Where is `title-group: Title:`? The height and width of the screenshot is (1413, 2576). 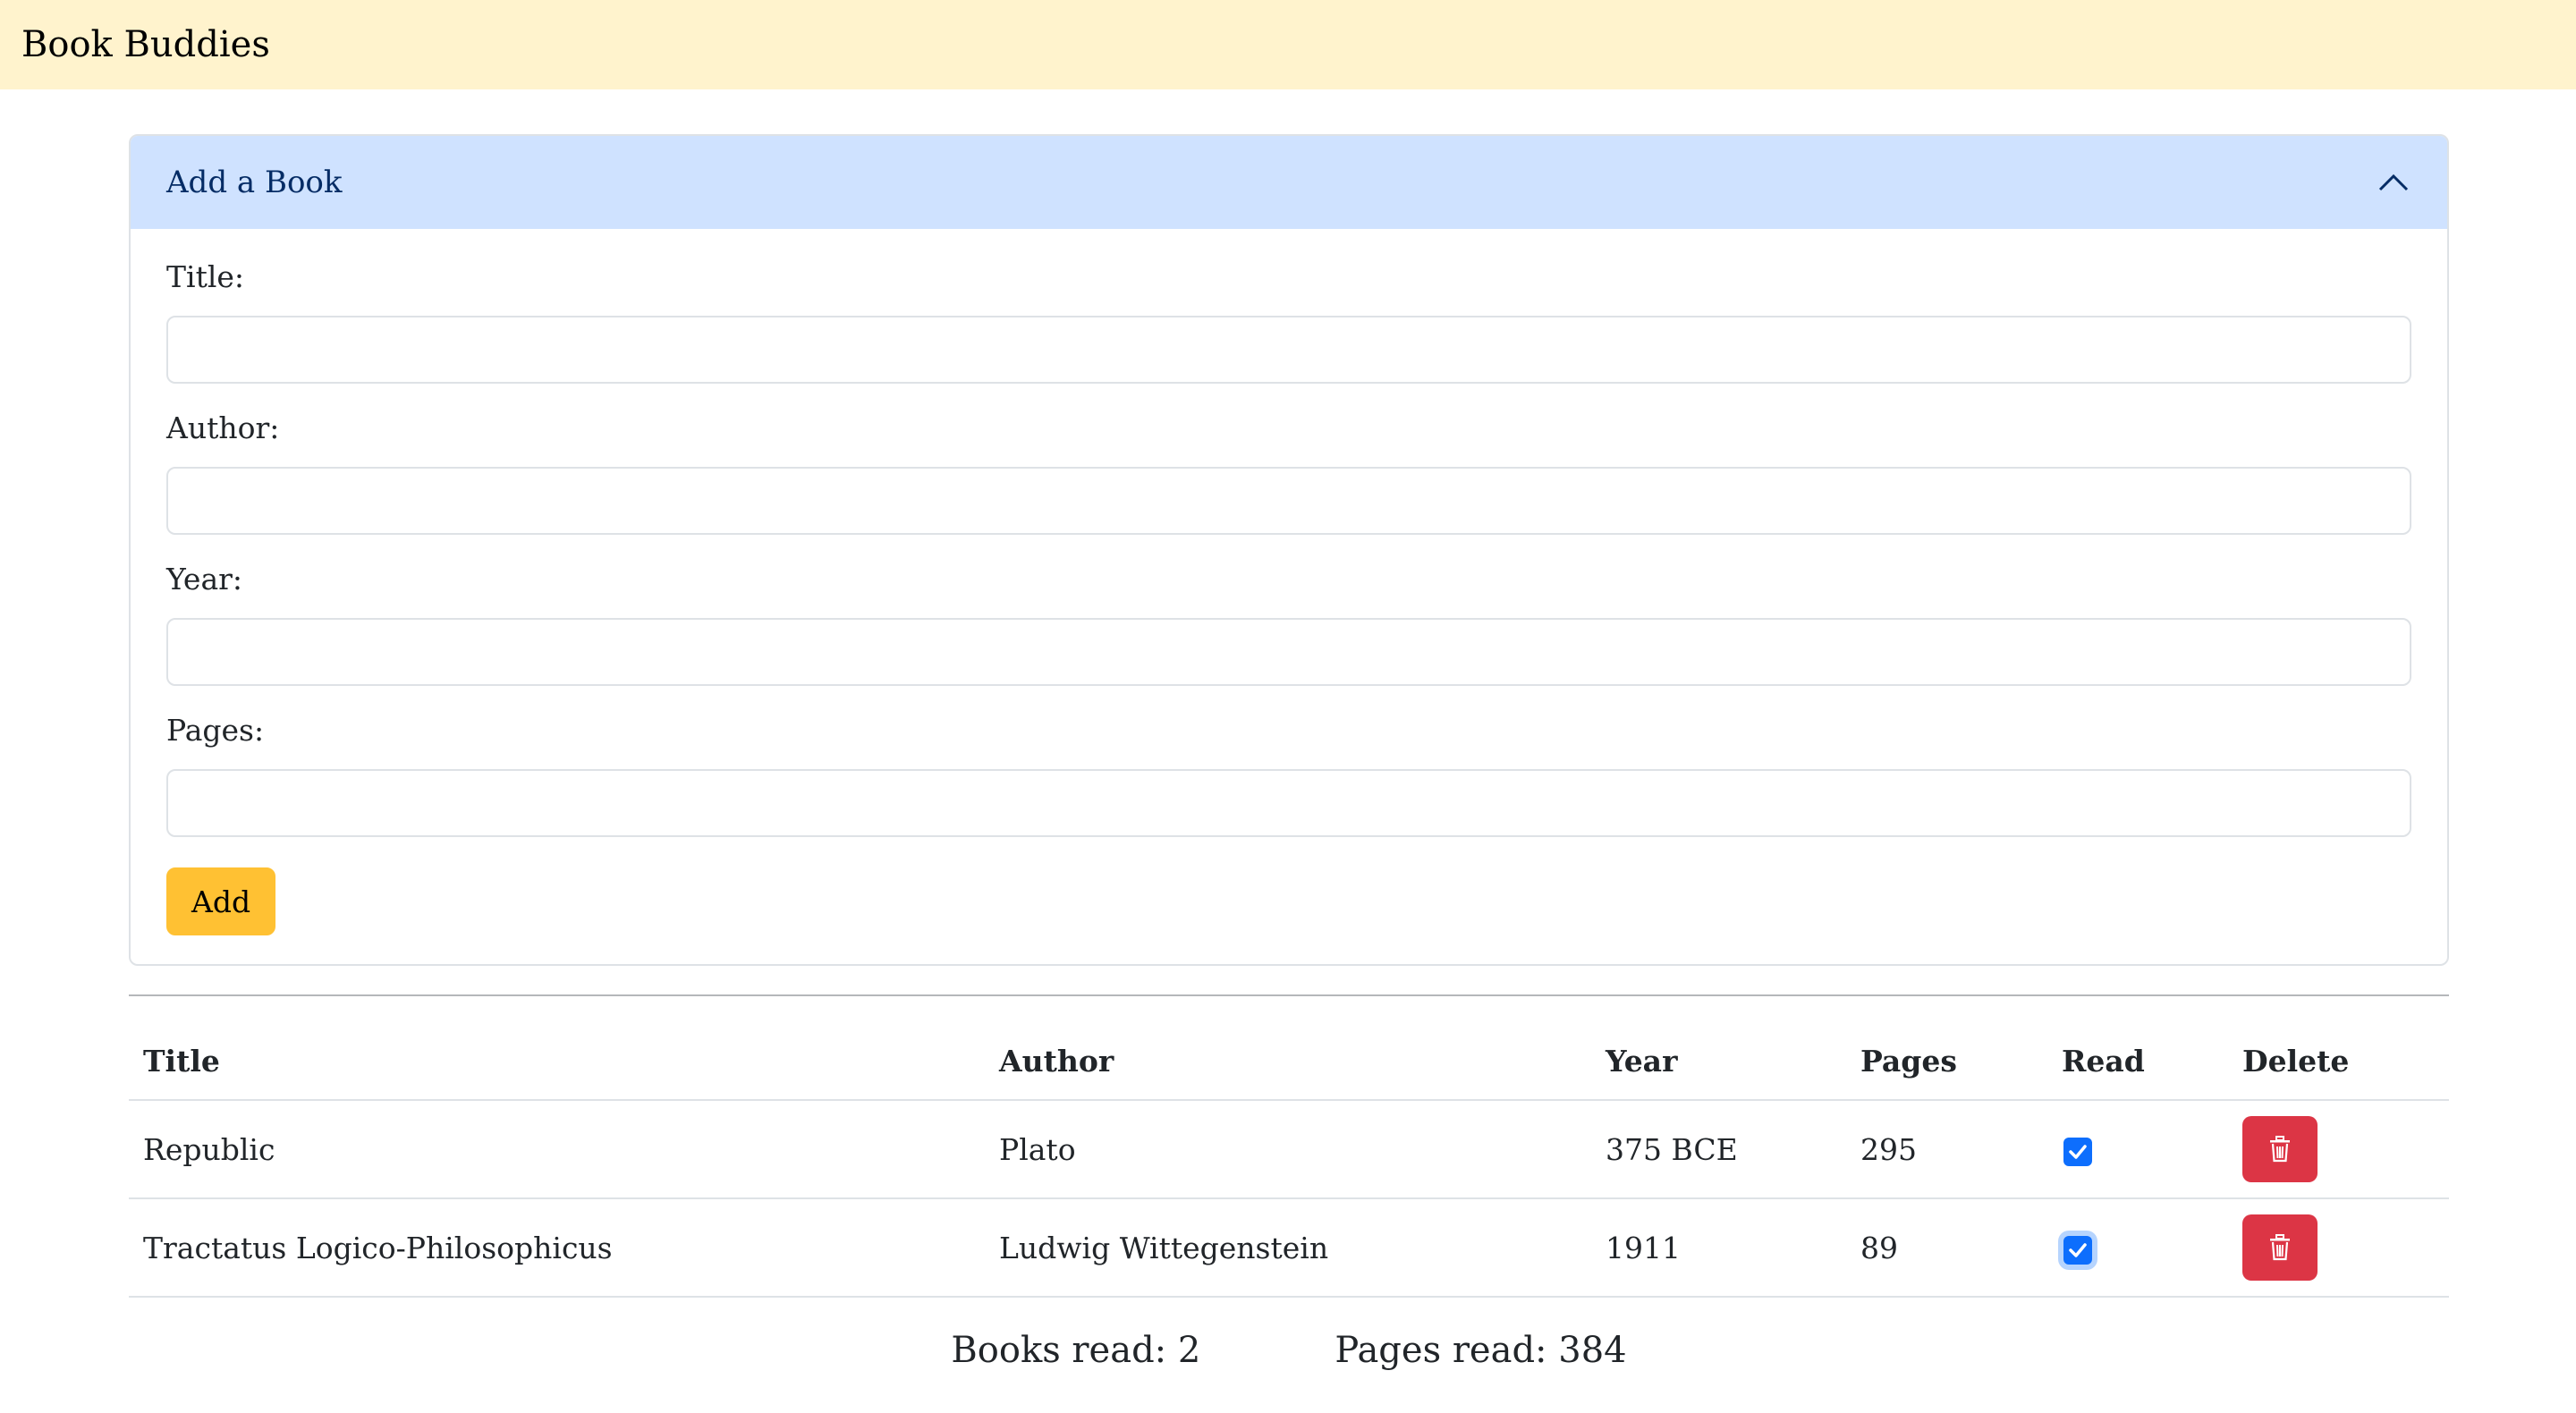
title-group: Title: is located at coordinates (1288, 321).